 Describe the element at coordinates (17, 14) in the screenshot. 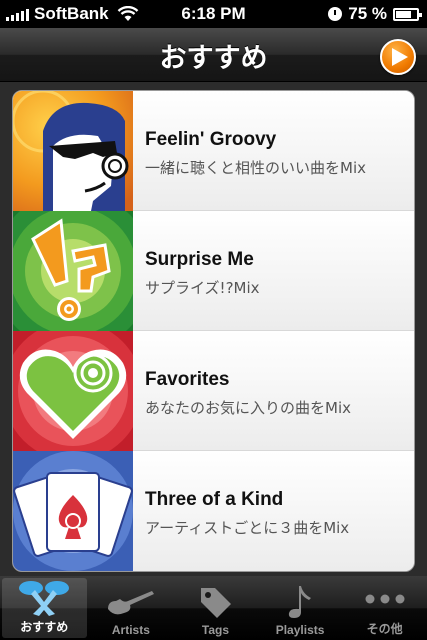

I see `signal-strength-icon` at that location.